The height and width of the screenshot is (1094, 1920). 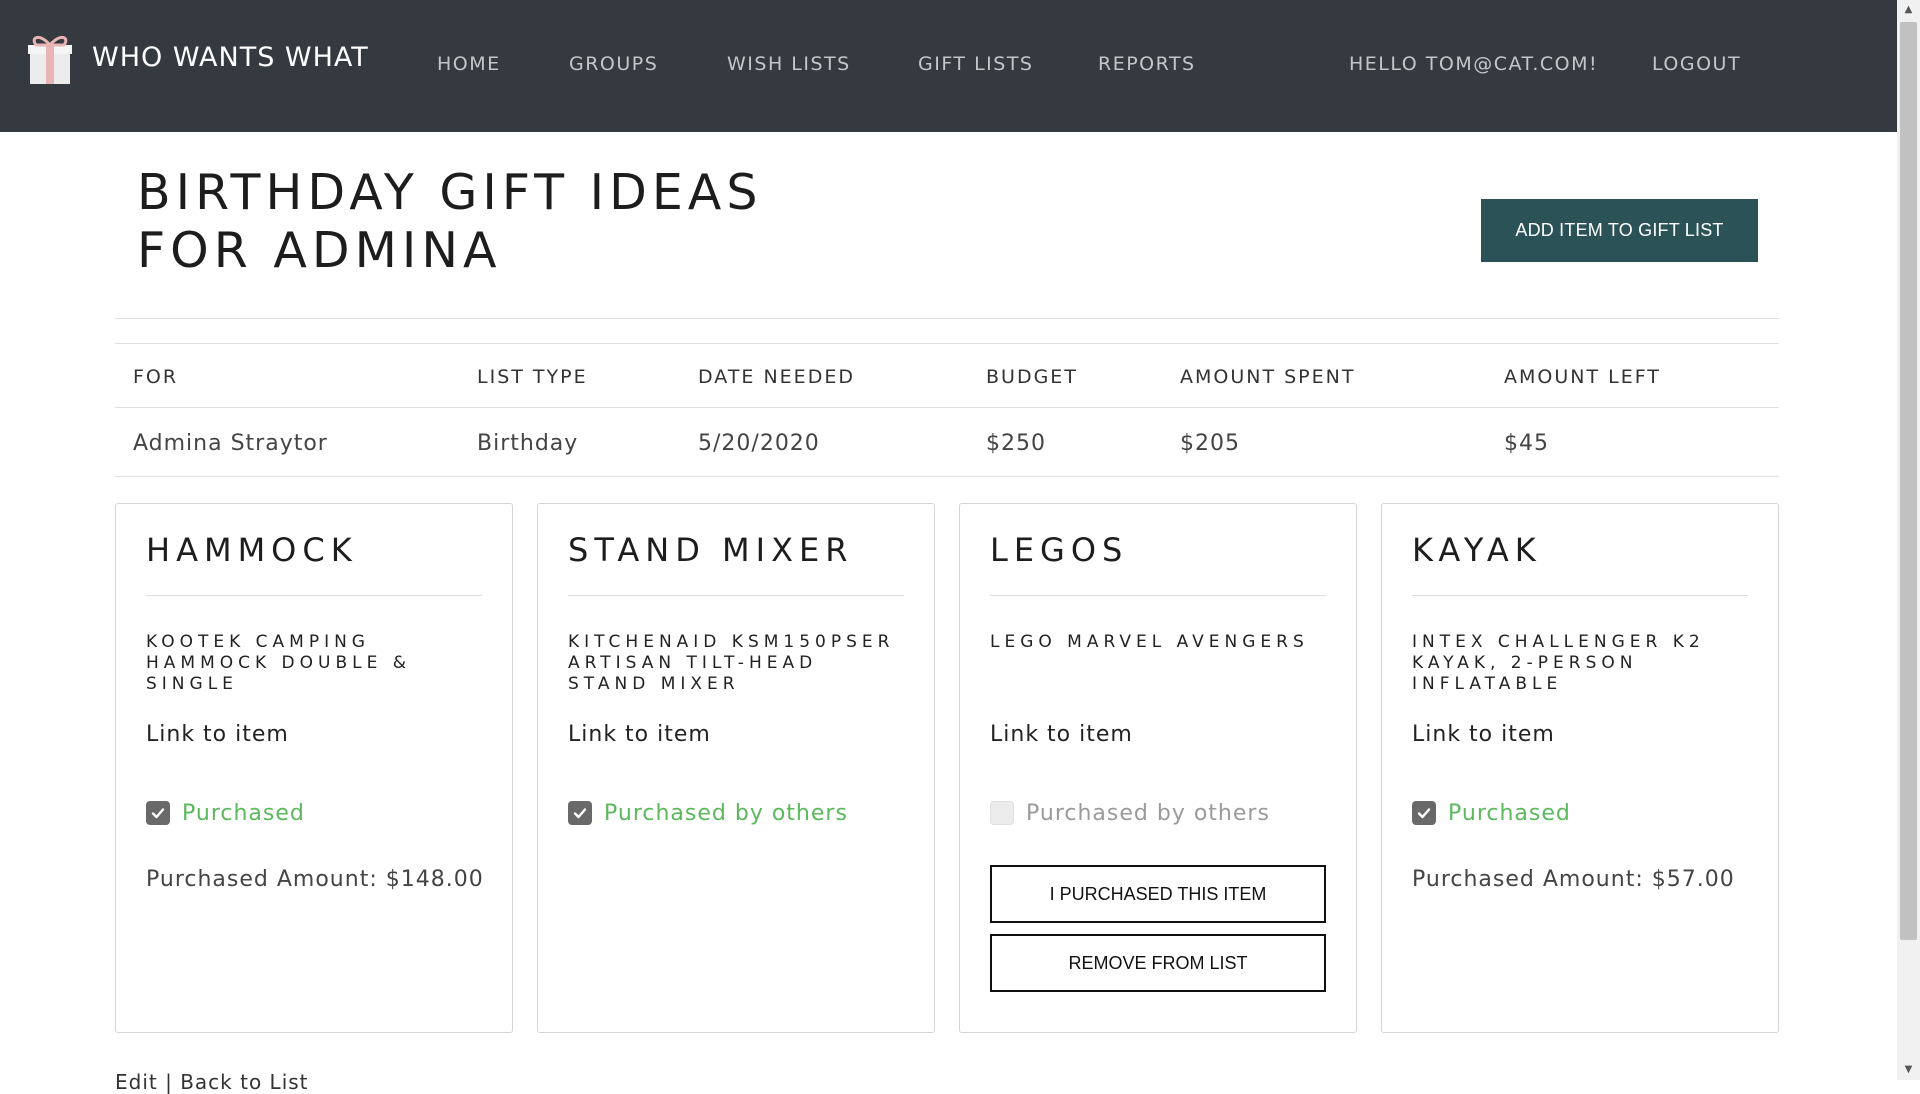 I want to click on add-item-button: ADD ITEM TO GIFT LIST, so click(x=1619, y=230).